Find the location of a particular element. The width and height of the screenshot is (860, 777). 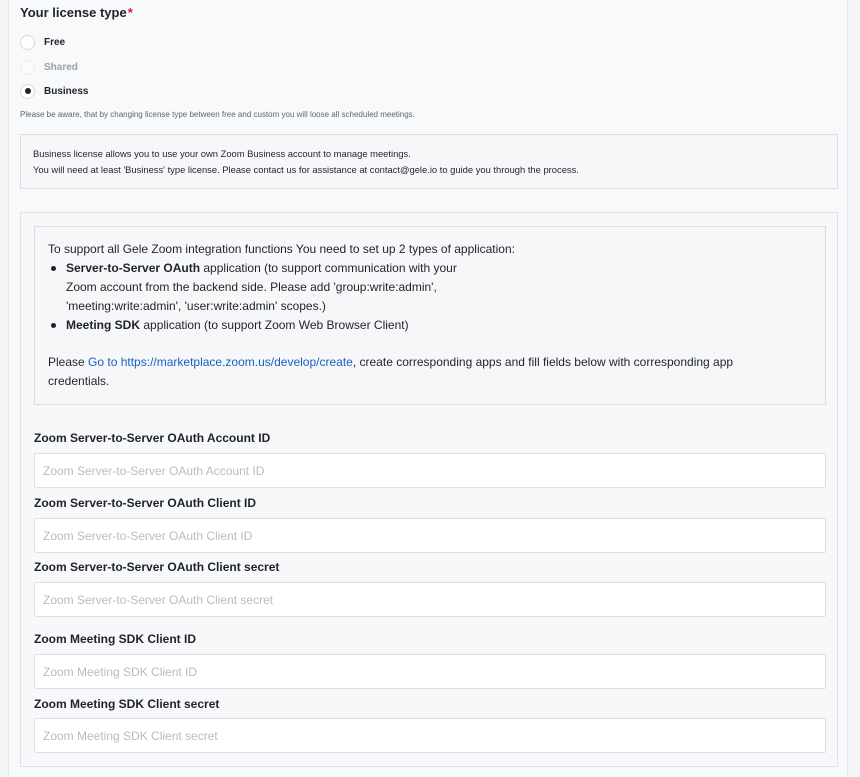

sdk-client-secret-input is located at coordinates (430, 735).